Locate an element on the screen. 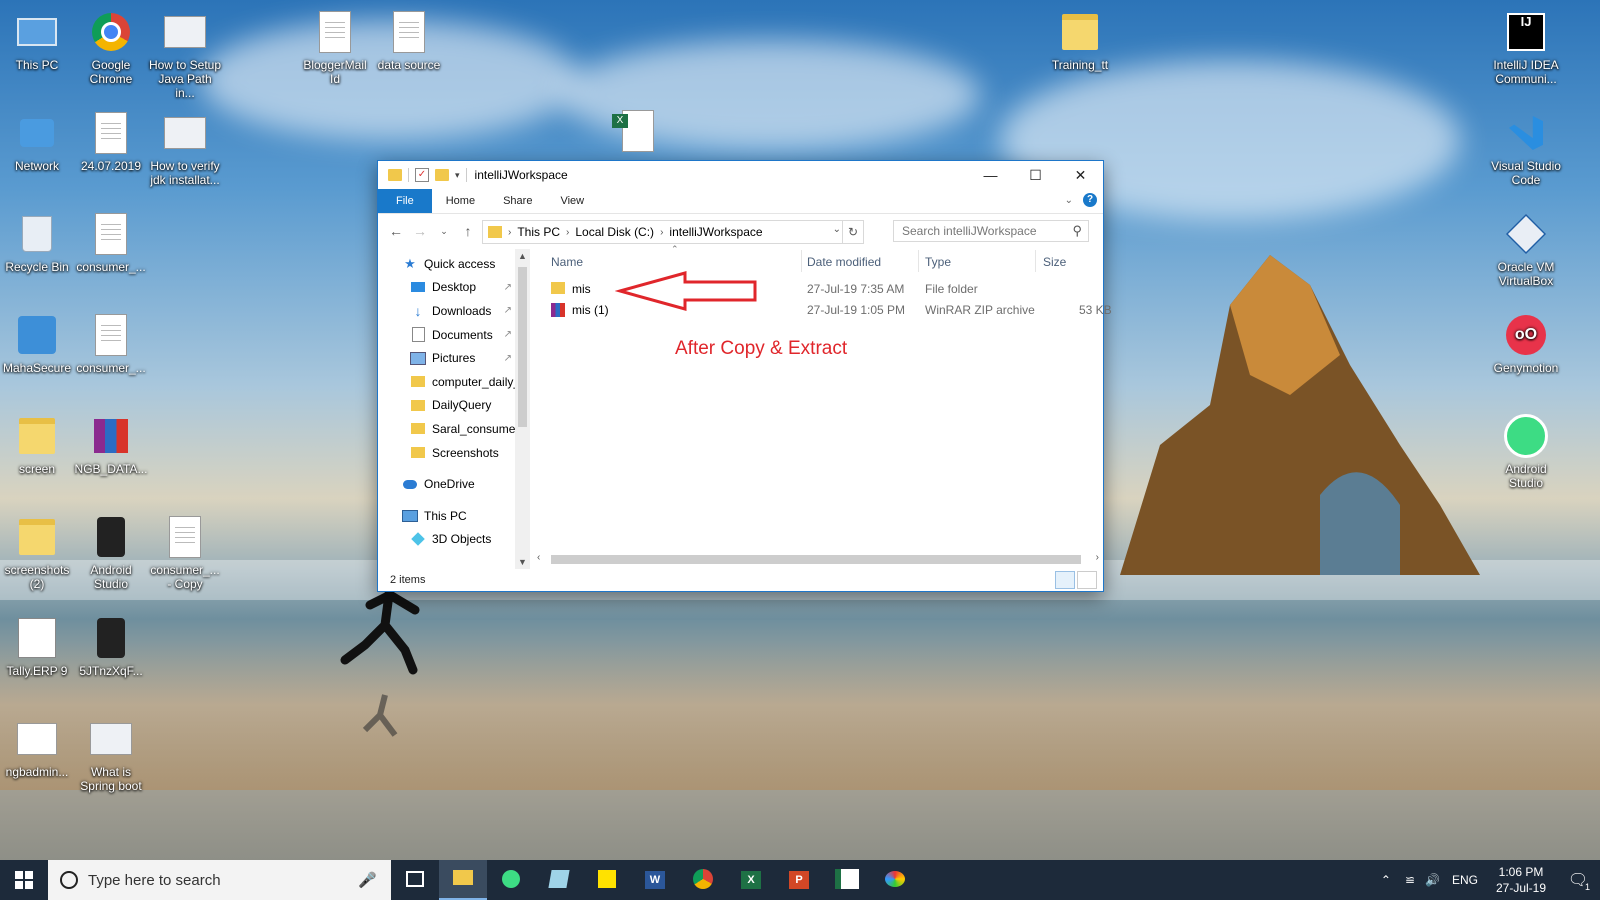  tab-view: View is located at coordinates (572, 201).